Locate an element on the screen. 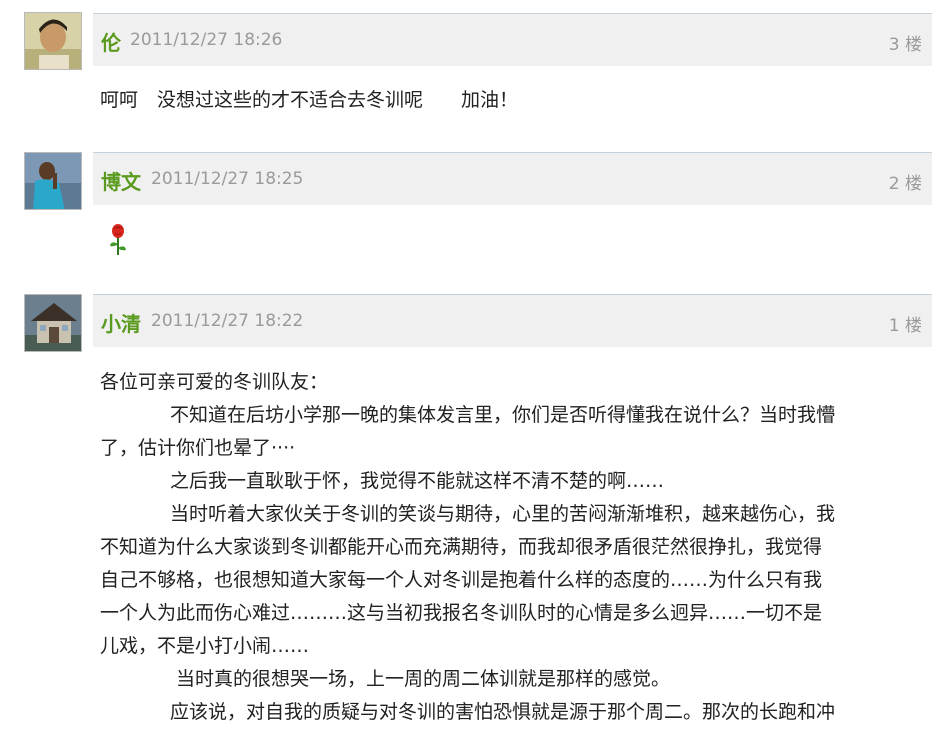 This screenshot has height=729, width=952. comment-header: 小清 2011/12/27 18:22 1 楼 is located at coordinates (512, 320).